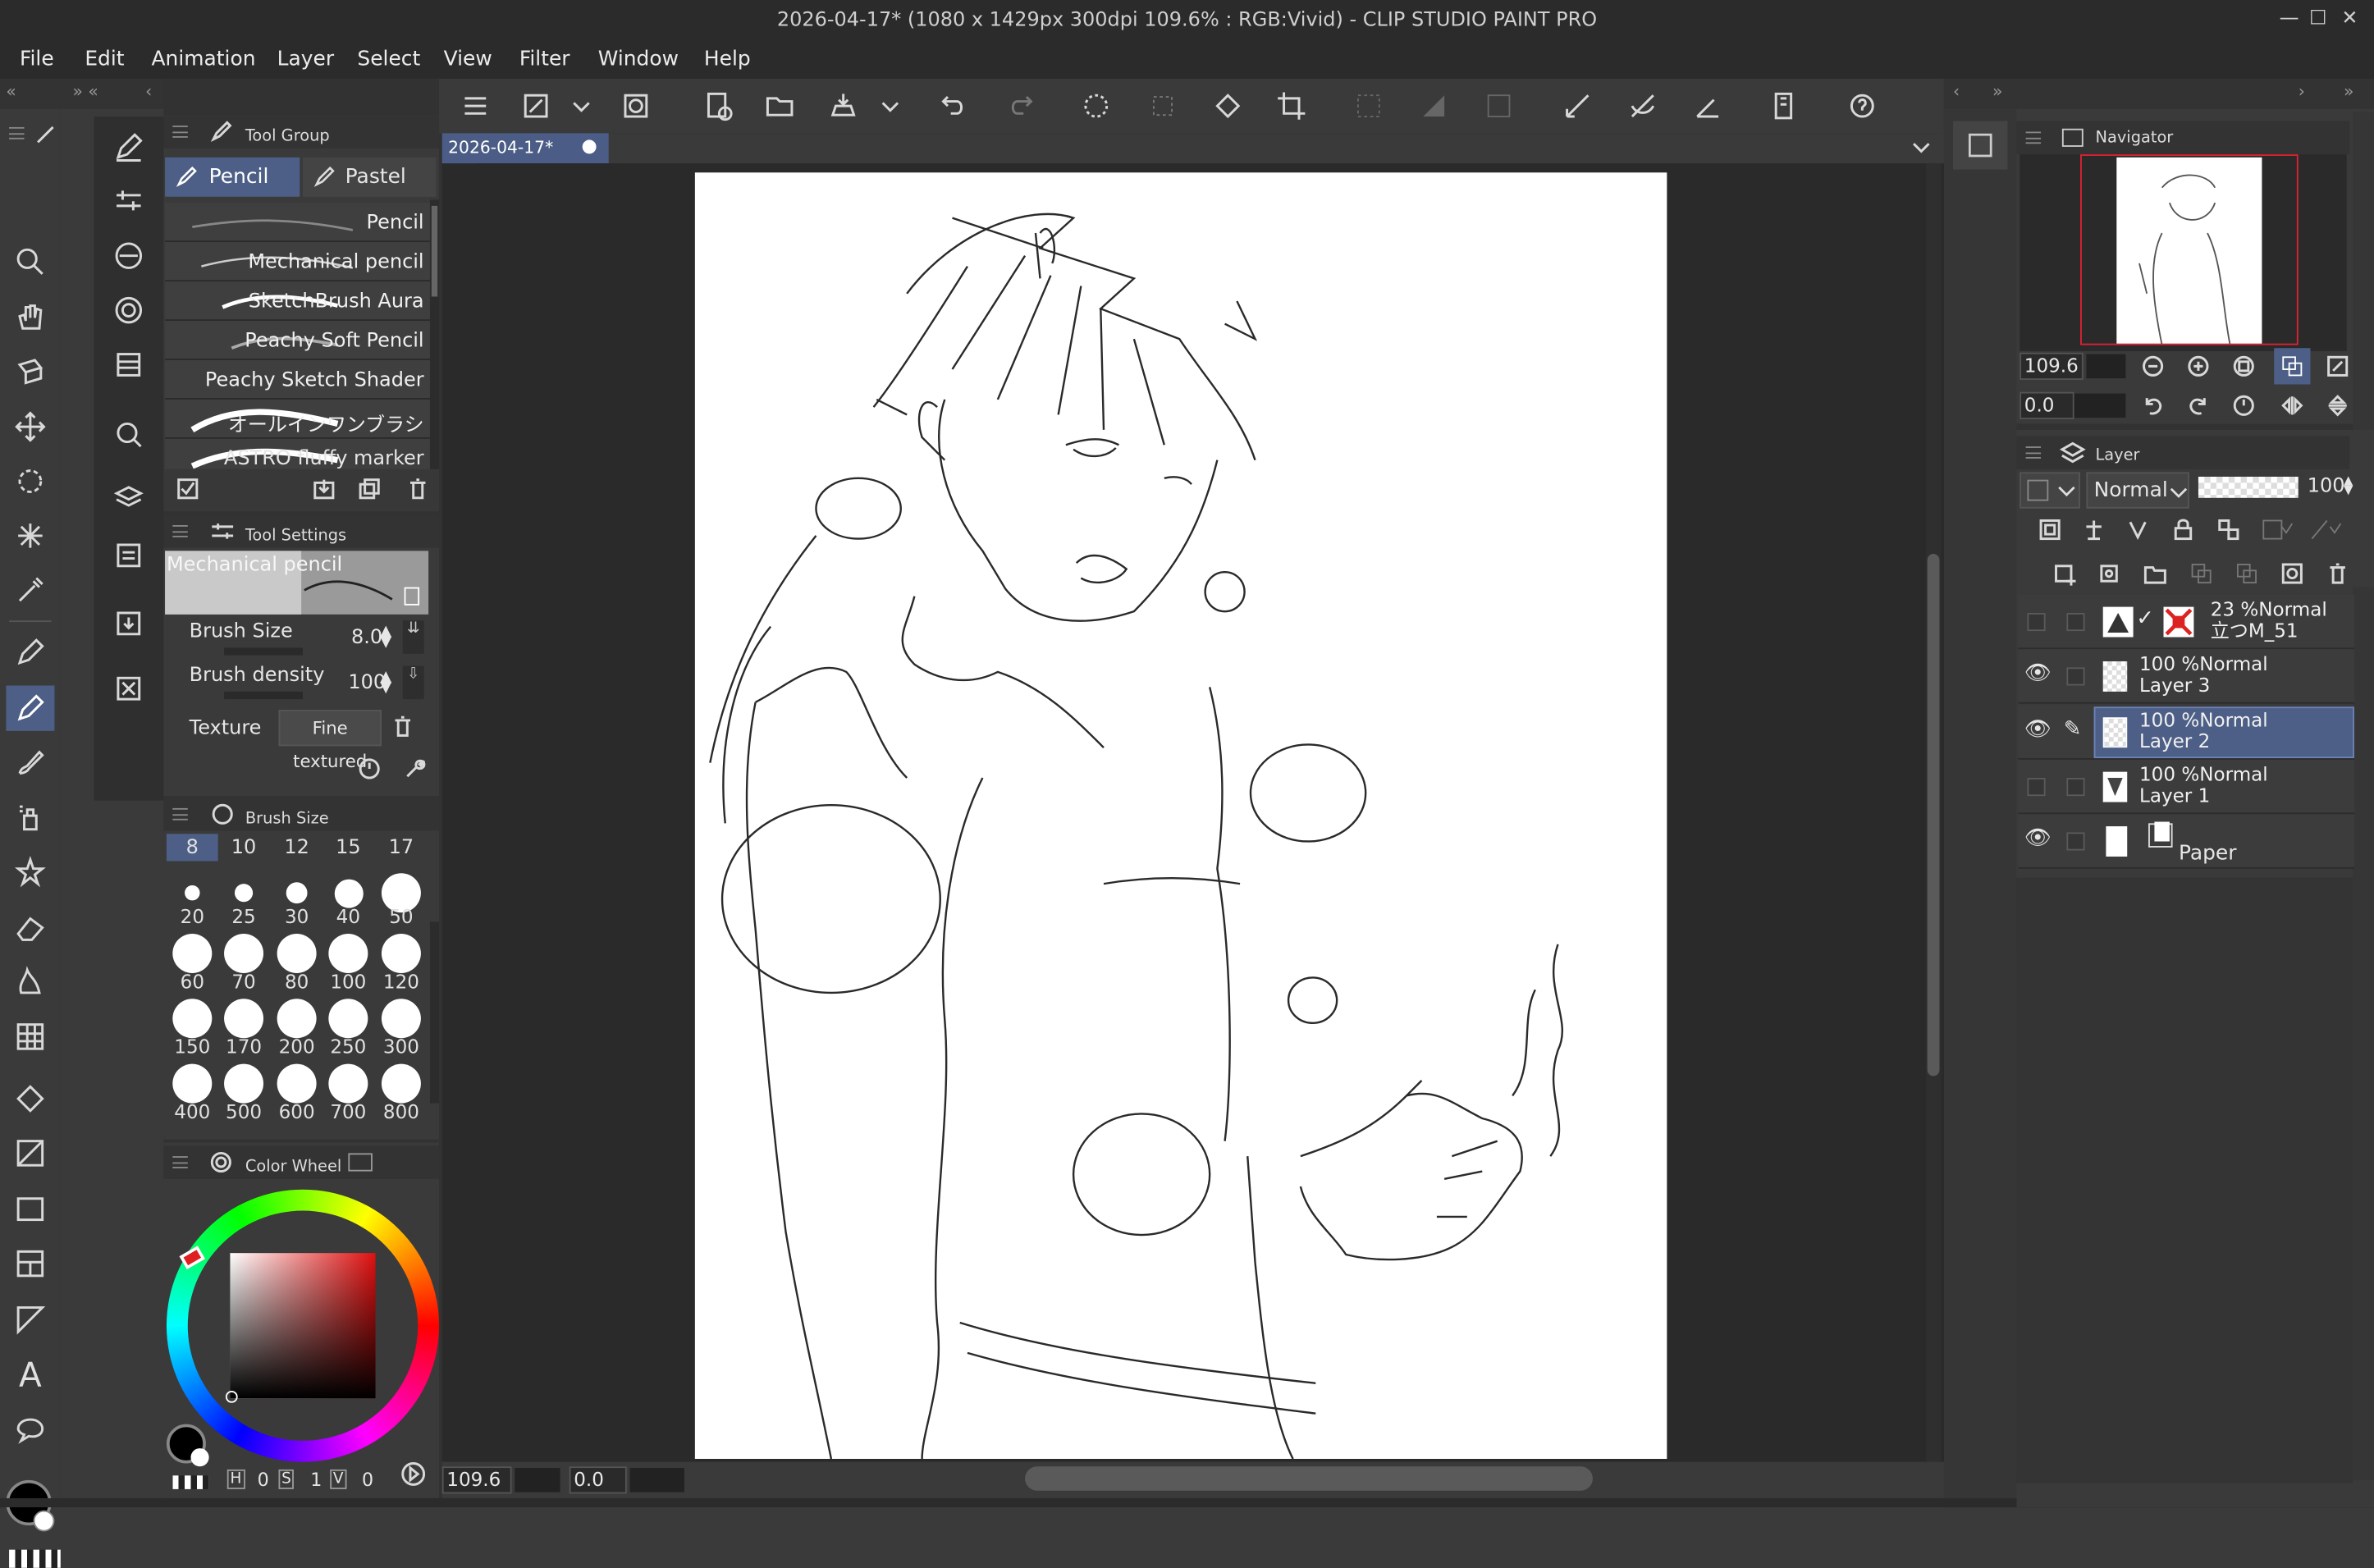 The height and width of the screenshot is (1568, 2374). What do you see at coordinates (244, 1092) in the screenshot?
I see `brush-size-option: 500` at bounding box center [244, 1092].